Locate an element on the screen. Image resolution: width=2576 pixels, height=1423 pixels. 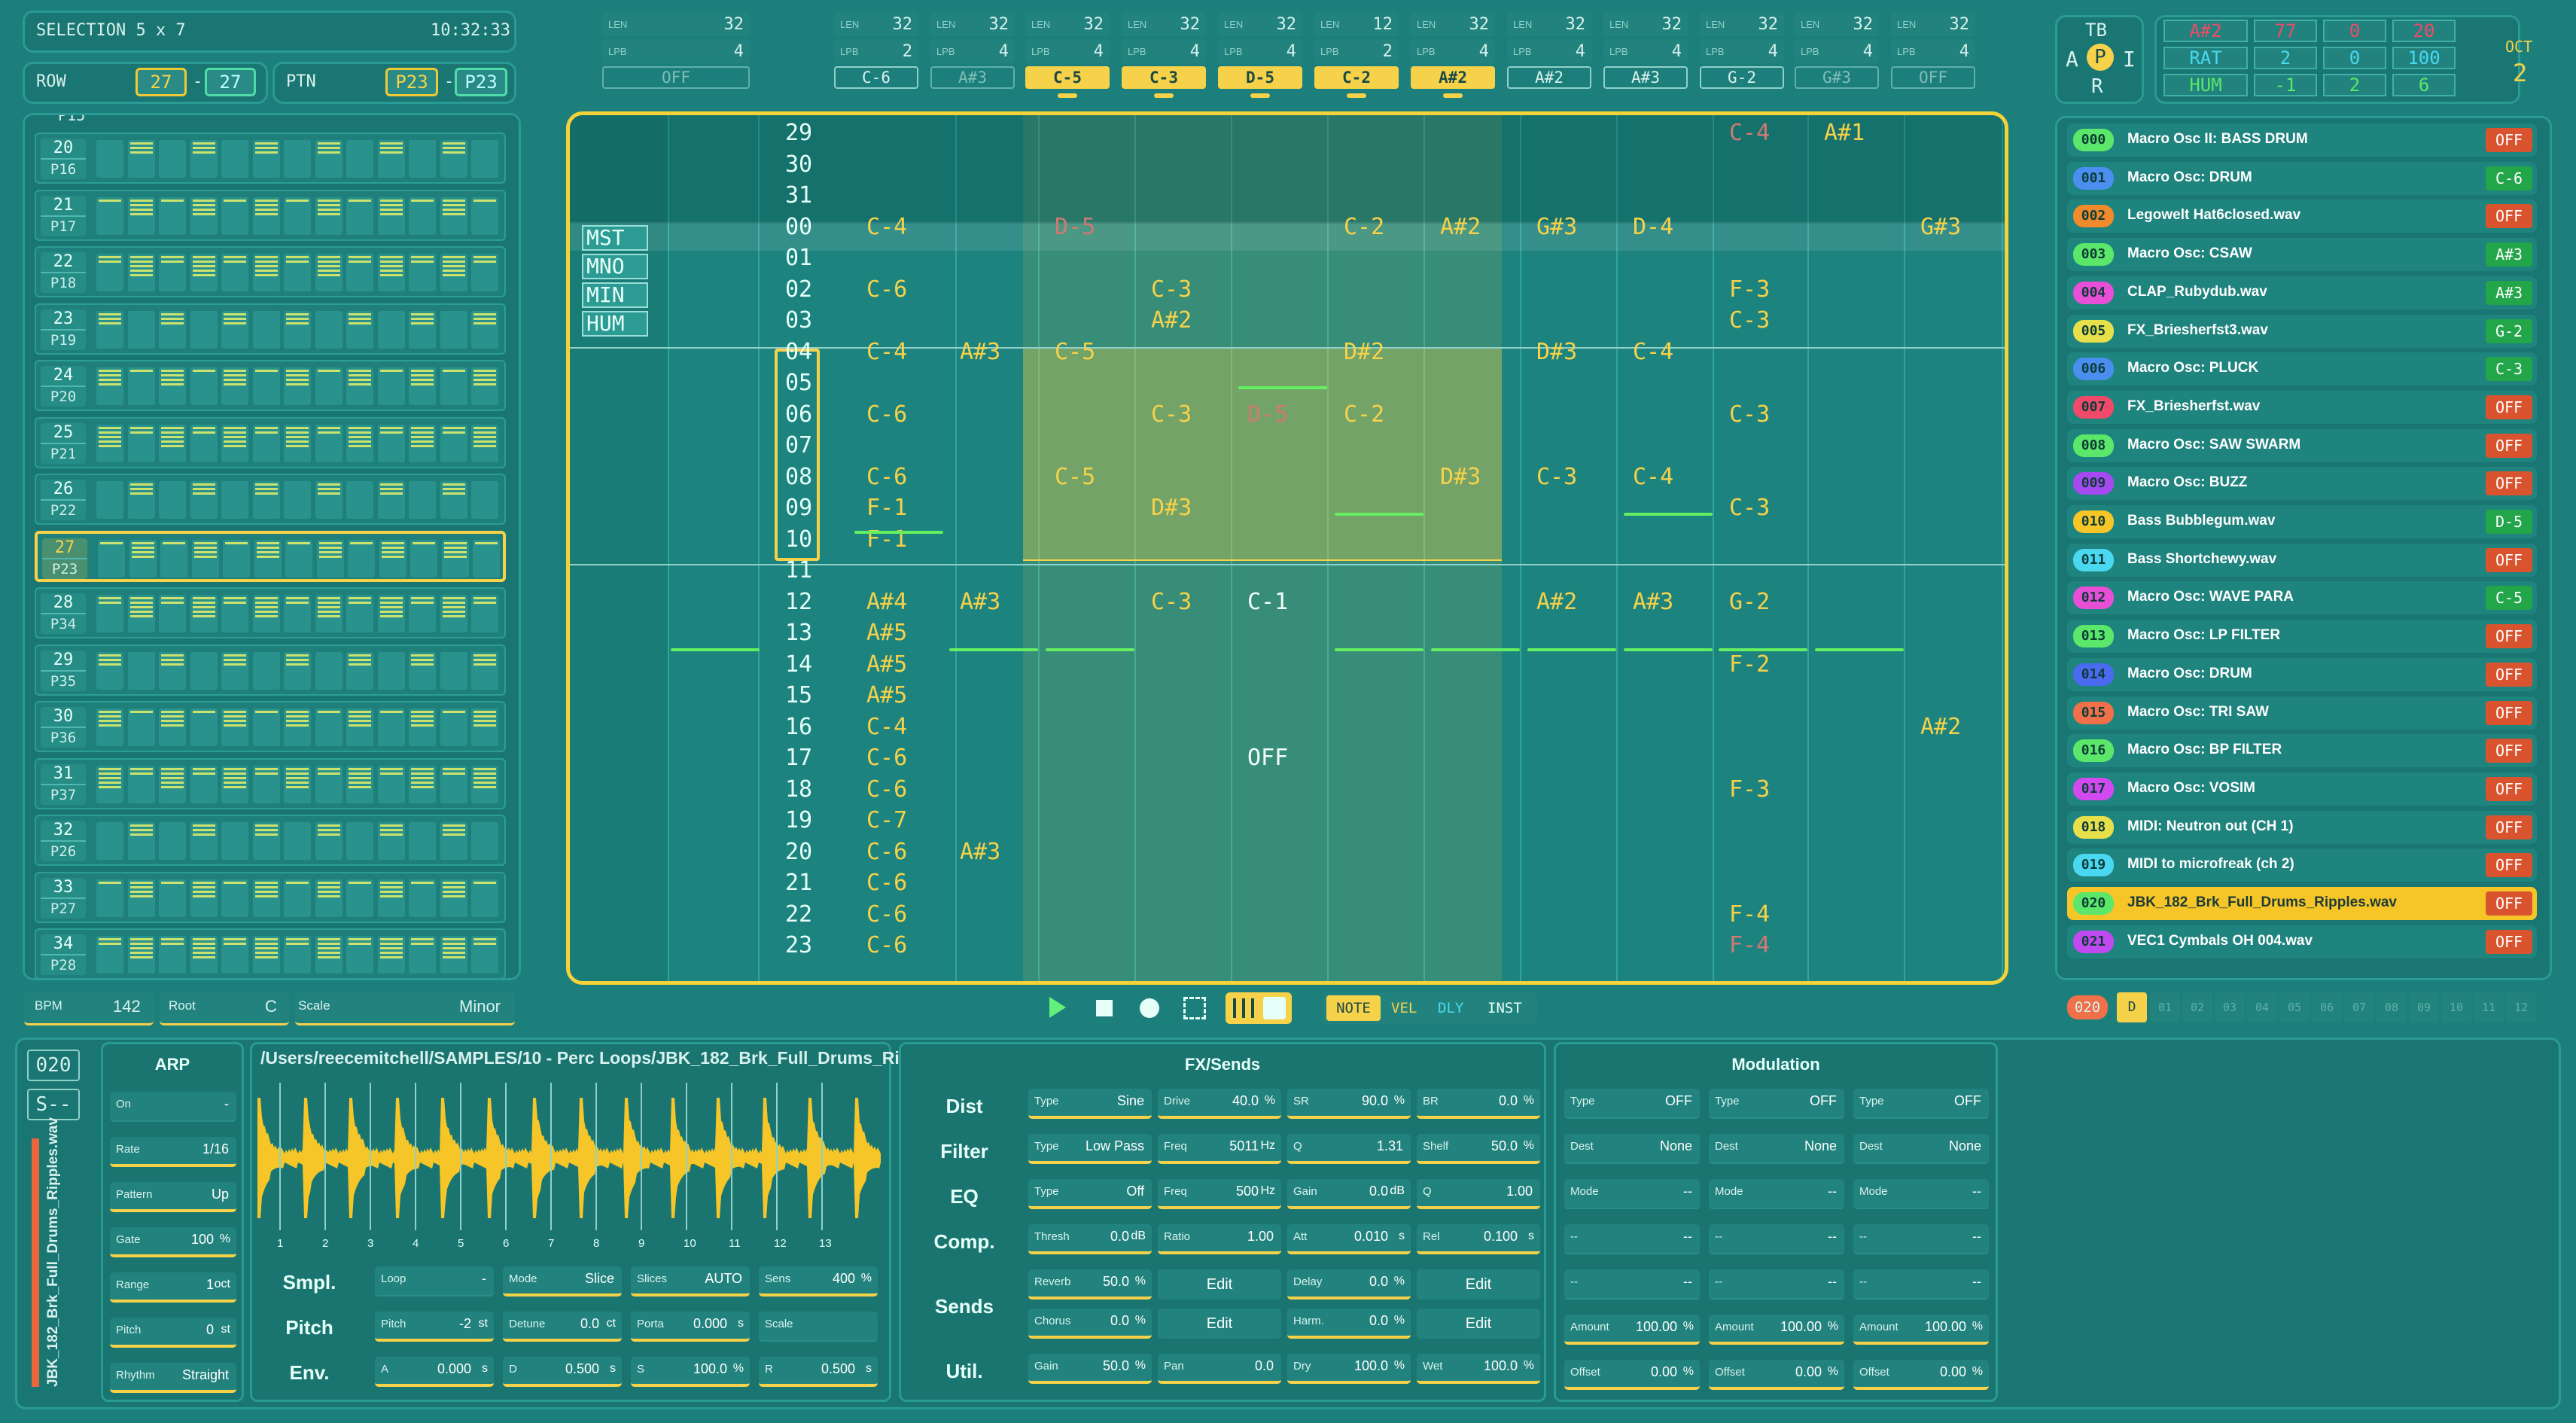
tab-inst: INST is located at coordinates (1505, 1008).